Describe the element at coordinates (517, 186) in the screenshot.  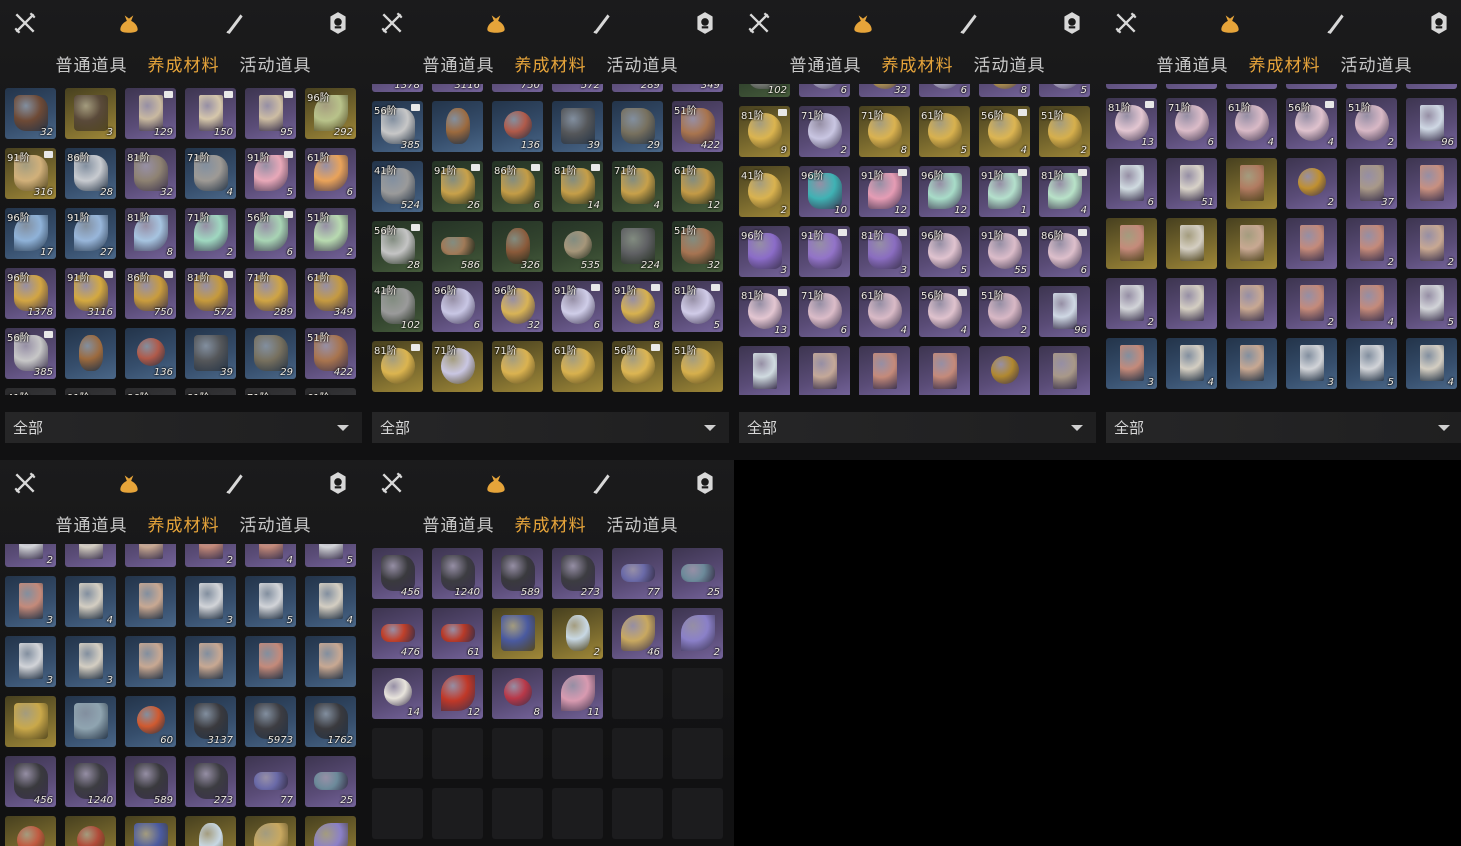
I see `item-slot: 86阶 6` at that location.